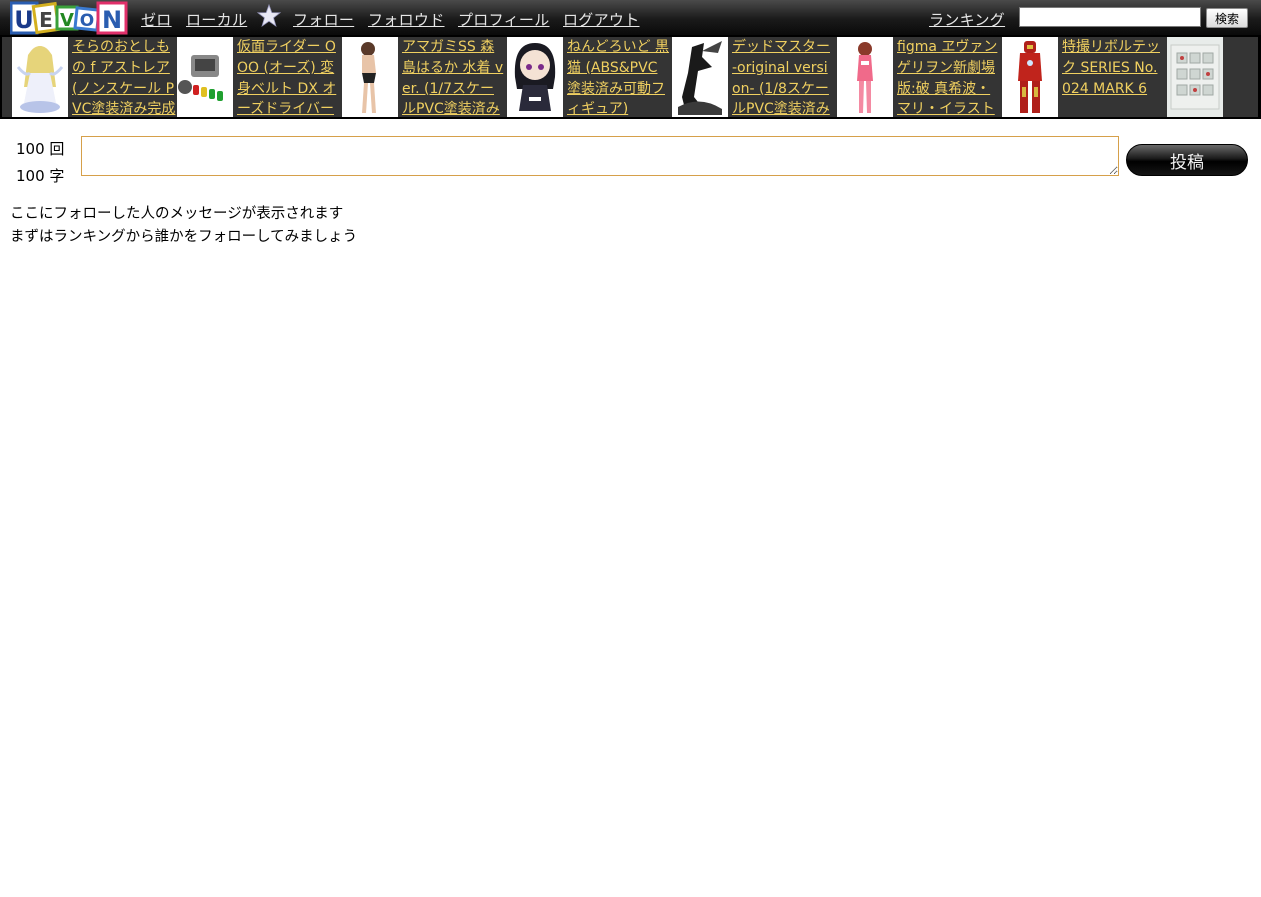 The width and height of the screenshot is (1261, 897). Describe the element at coordinates (406, 19) in the screenshot. I see `nav-followed-link: フォロウド` at that location.